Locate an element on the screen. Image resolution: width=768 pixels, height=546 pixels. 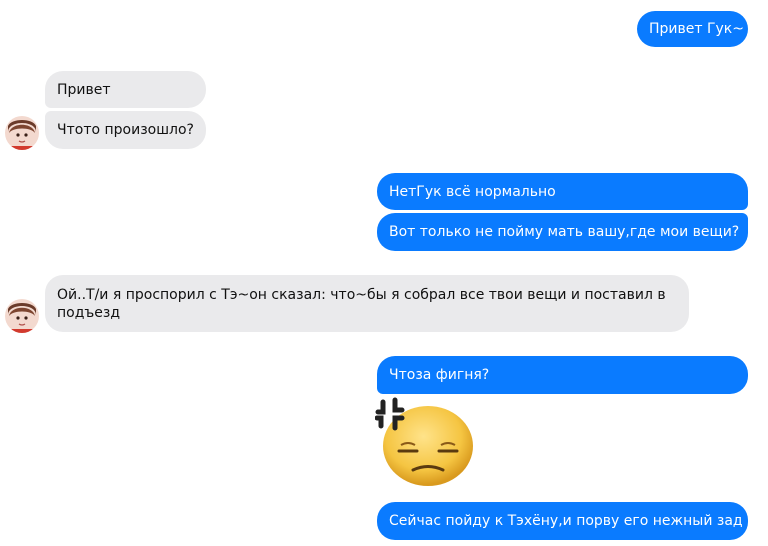
message-text: Привет Гук~ is located at coordinates (696, 29).